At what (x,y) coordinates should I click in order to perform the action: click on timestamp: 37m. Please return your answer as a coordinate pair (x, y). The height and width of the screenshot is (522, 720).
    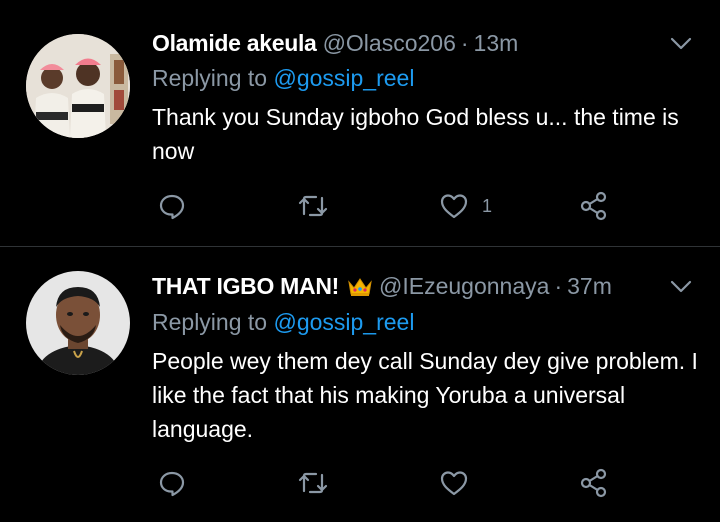
    Looking at the image, I should click on (589, 286).